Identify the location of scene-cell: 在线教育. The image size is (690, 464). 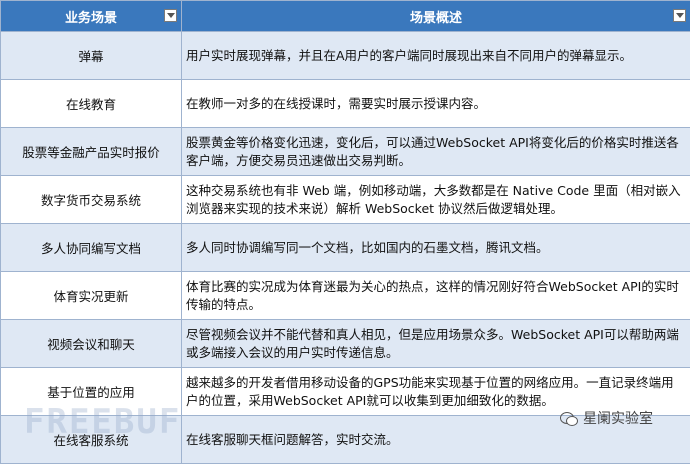
(91, 104).